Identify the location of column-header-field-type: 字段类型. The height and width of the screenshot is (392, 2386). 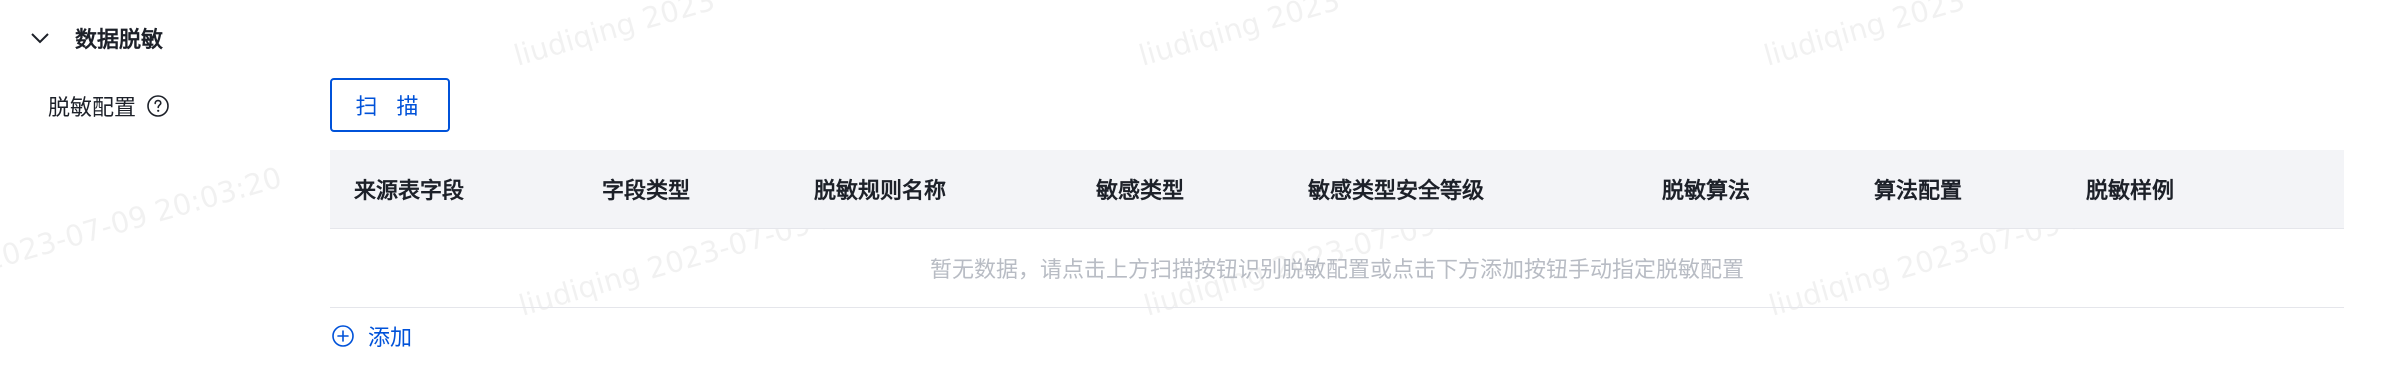
(646, 191).